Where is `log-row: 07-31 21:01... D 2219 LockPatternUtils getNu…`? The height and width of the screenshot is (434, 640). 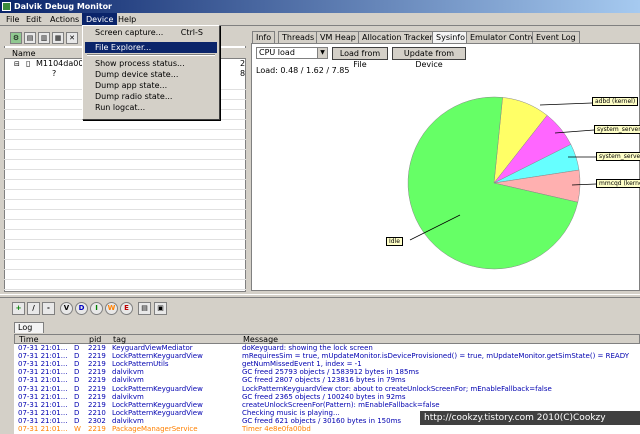
log-row: 07-31 21:01... D 2219 LockPatternUtils getNu… is located at coordinates (327, 364).